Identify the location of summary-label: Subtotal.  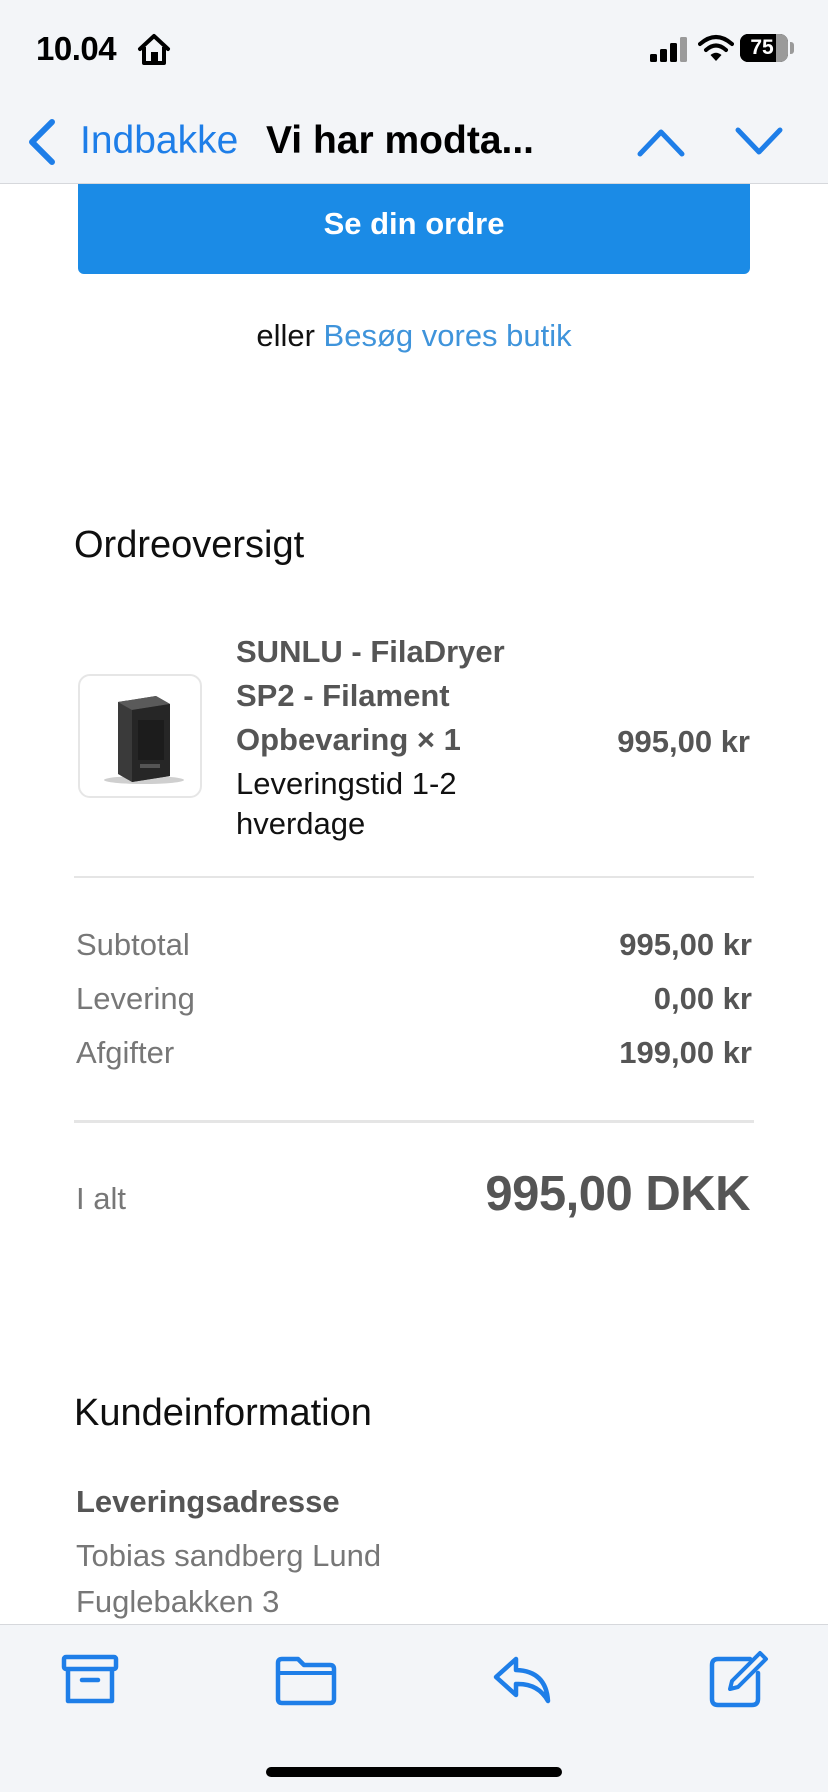
(133, 944).